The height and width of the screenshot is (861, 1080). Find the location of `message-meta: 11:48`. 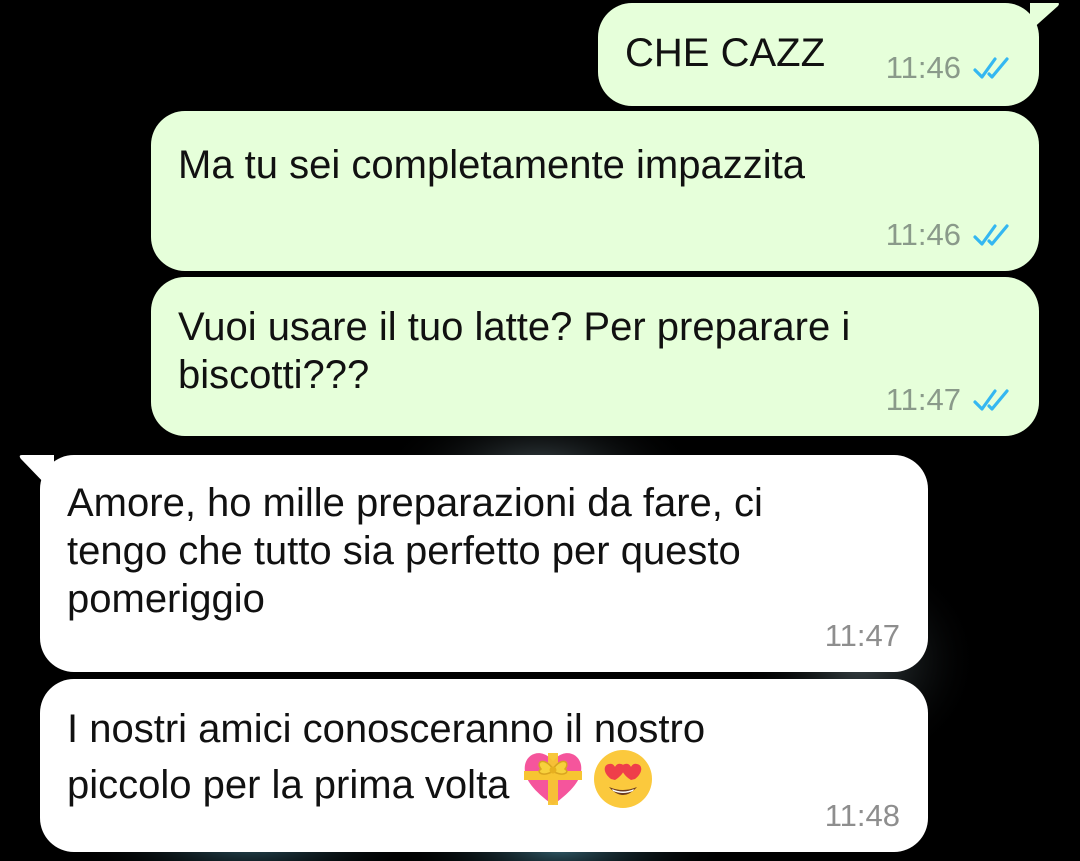

message-meta: 11:48 is located at coordinates (862, 816).